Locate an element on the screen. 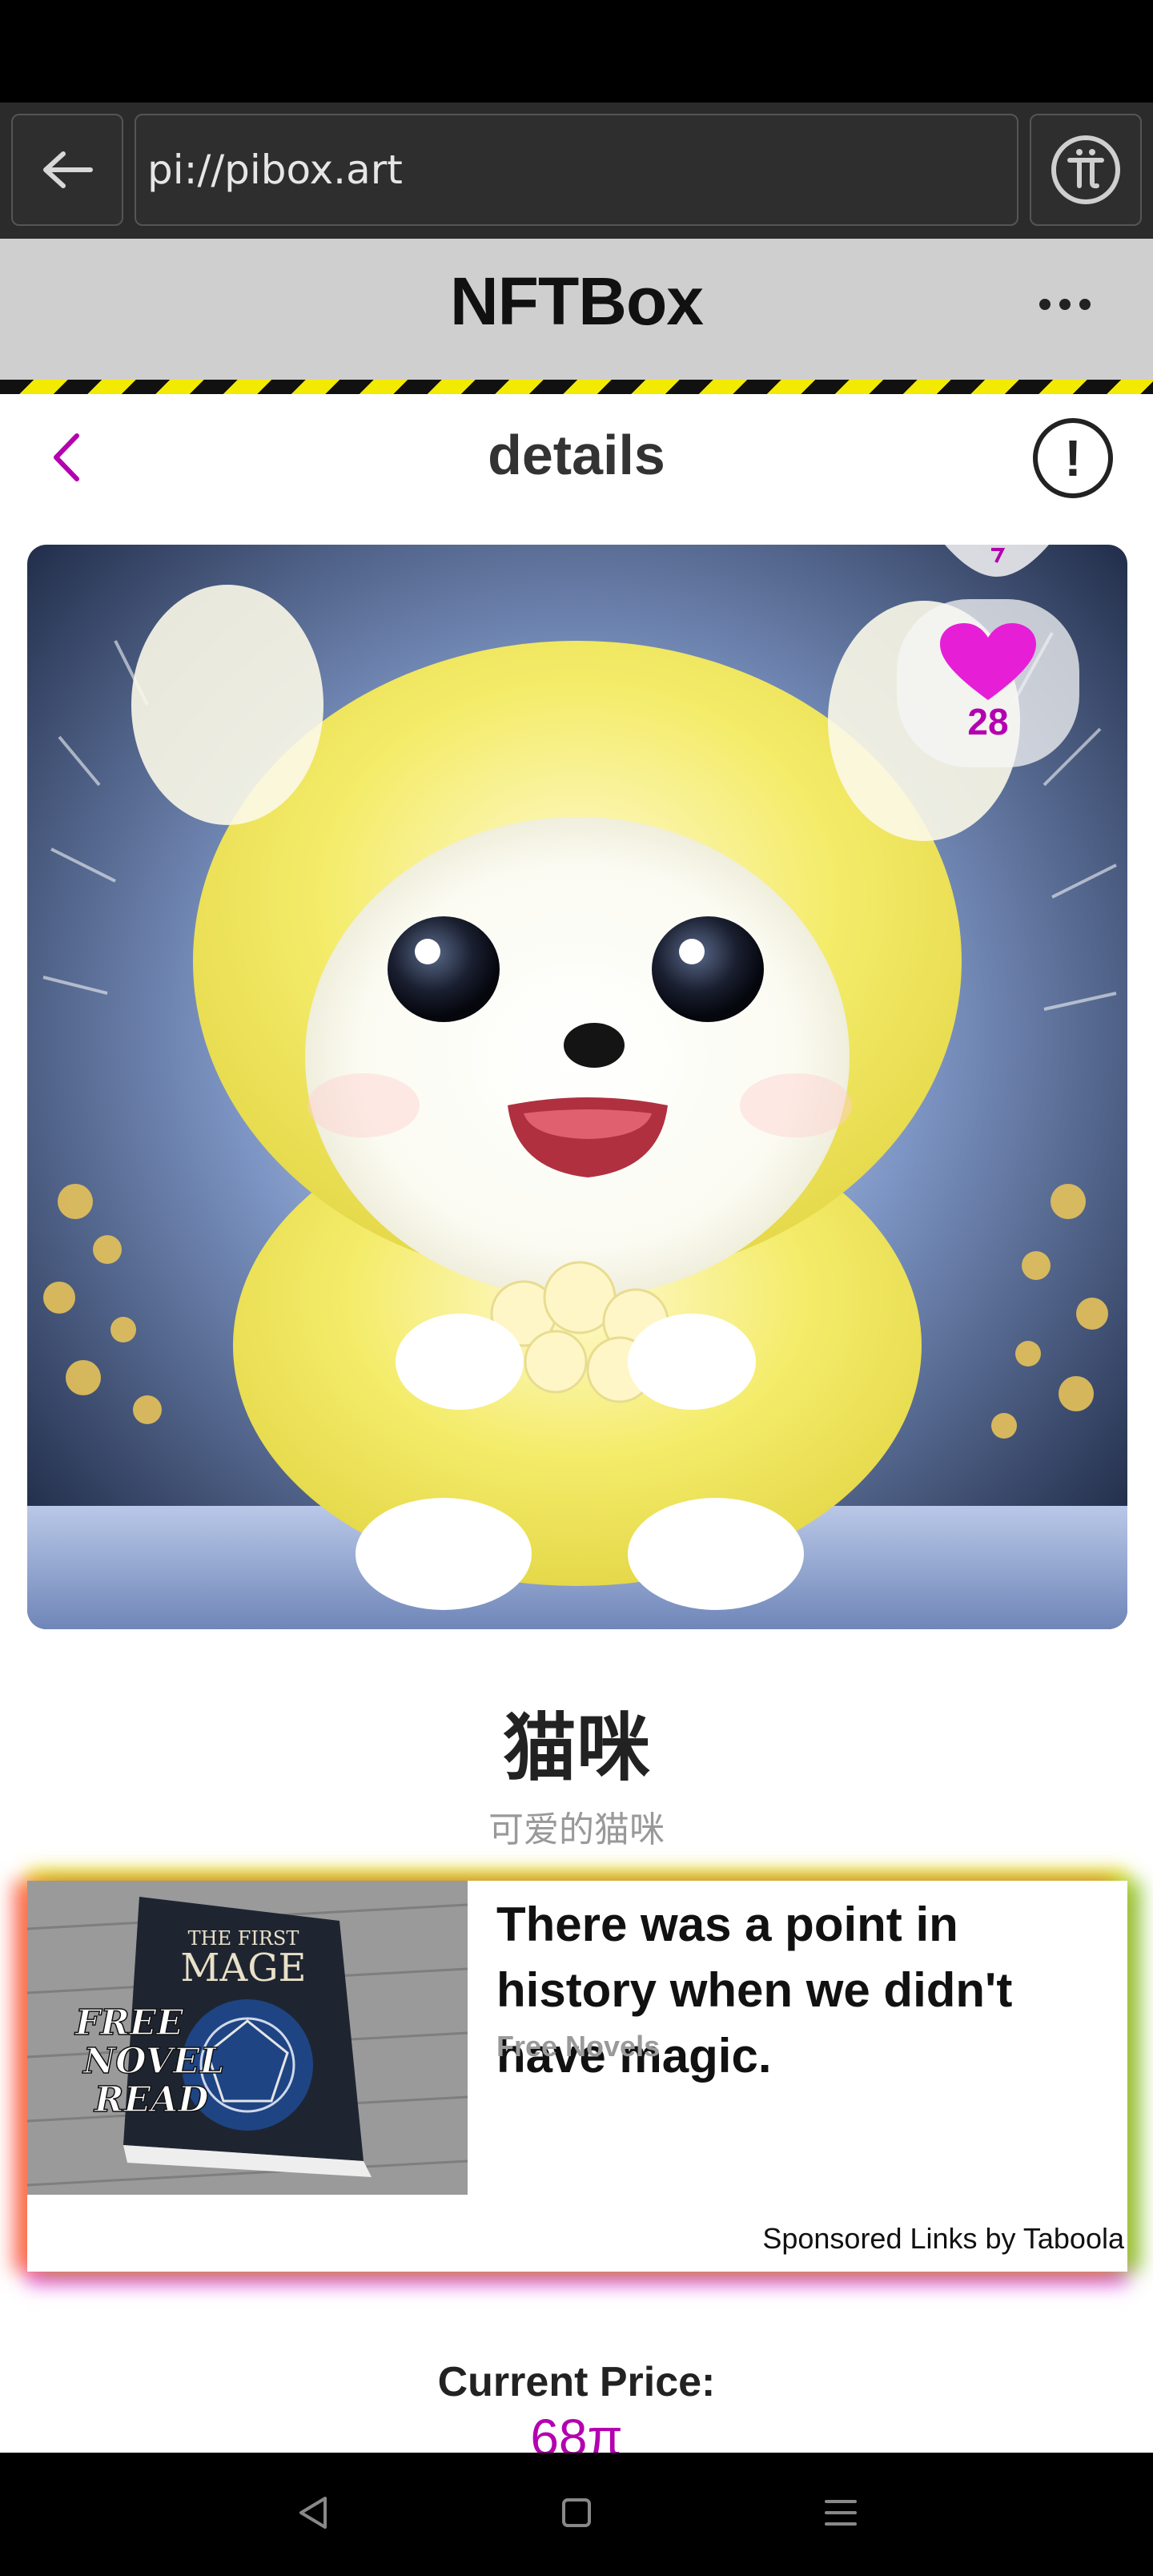 The width and height of the screenshot is (1153, 2576). browser-back-button is located at coordinates (67, 170).